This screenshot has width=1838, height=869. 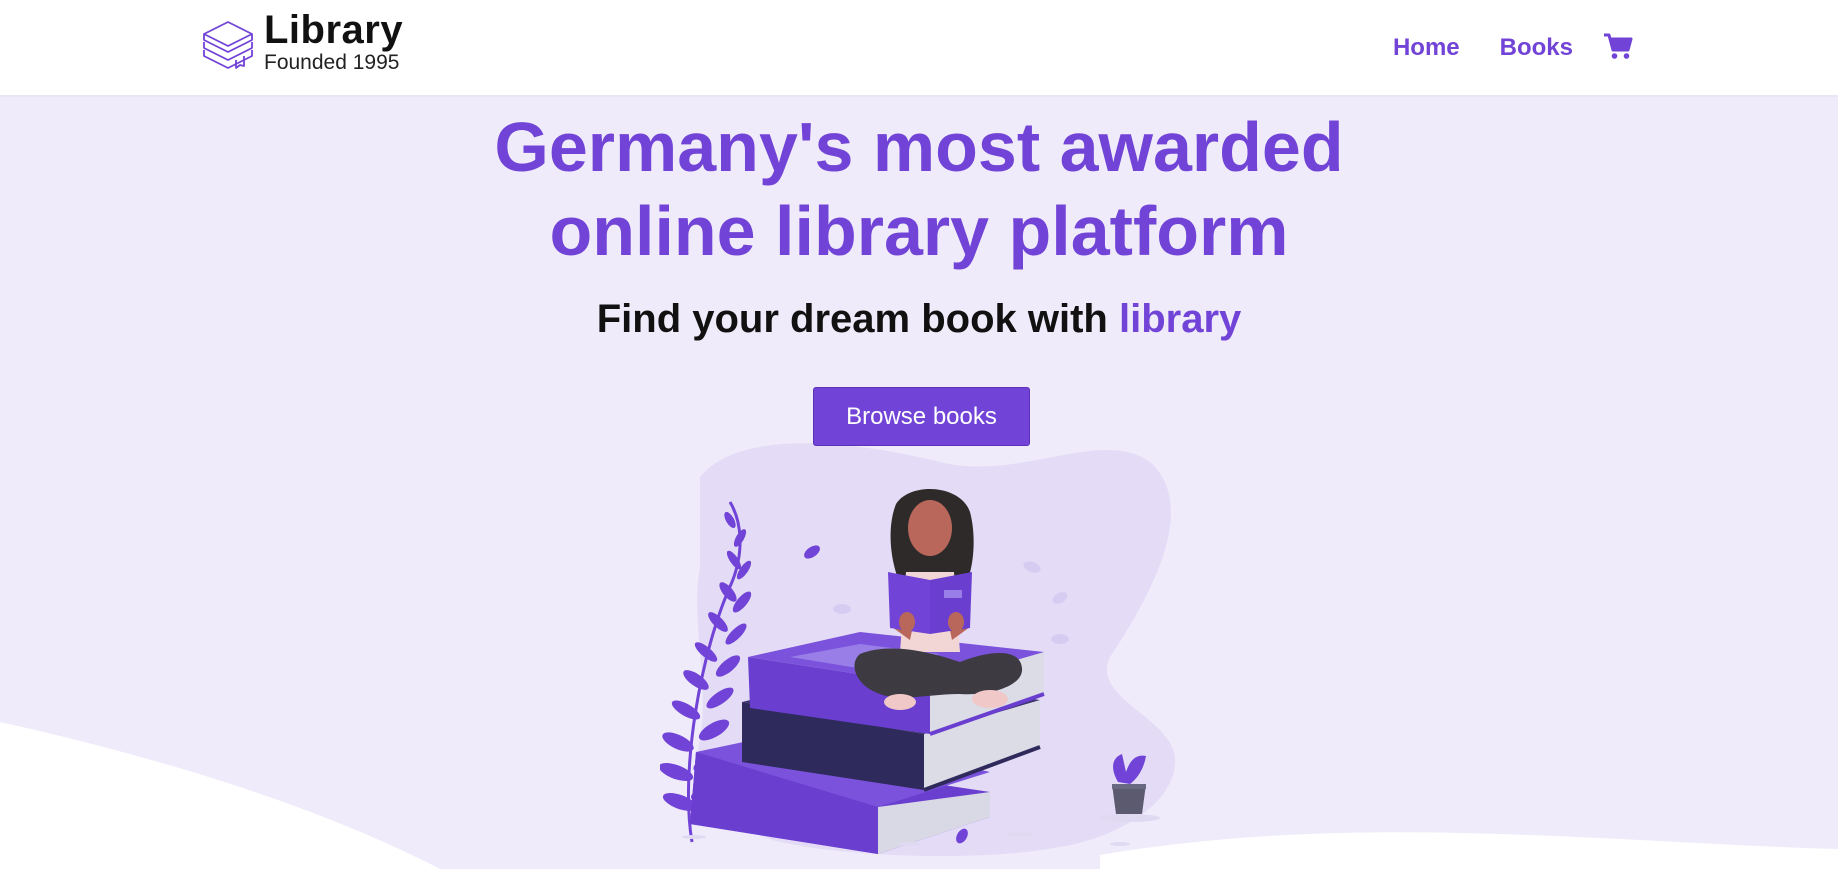 I want to click on hero-subheadline-accent: library, so click(x=1180, y=319).